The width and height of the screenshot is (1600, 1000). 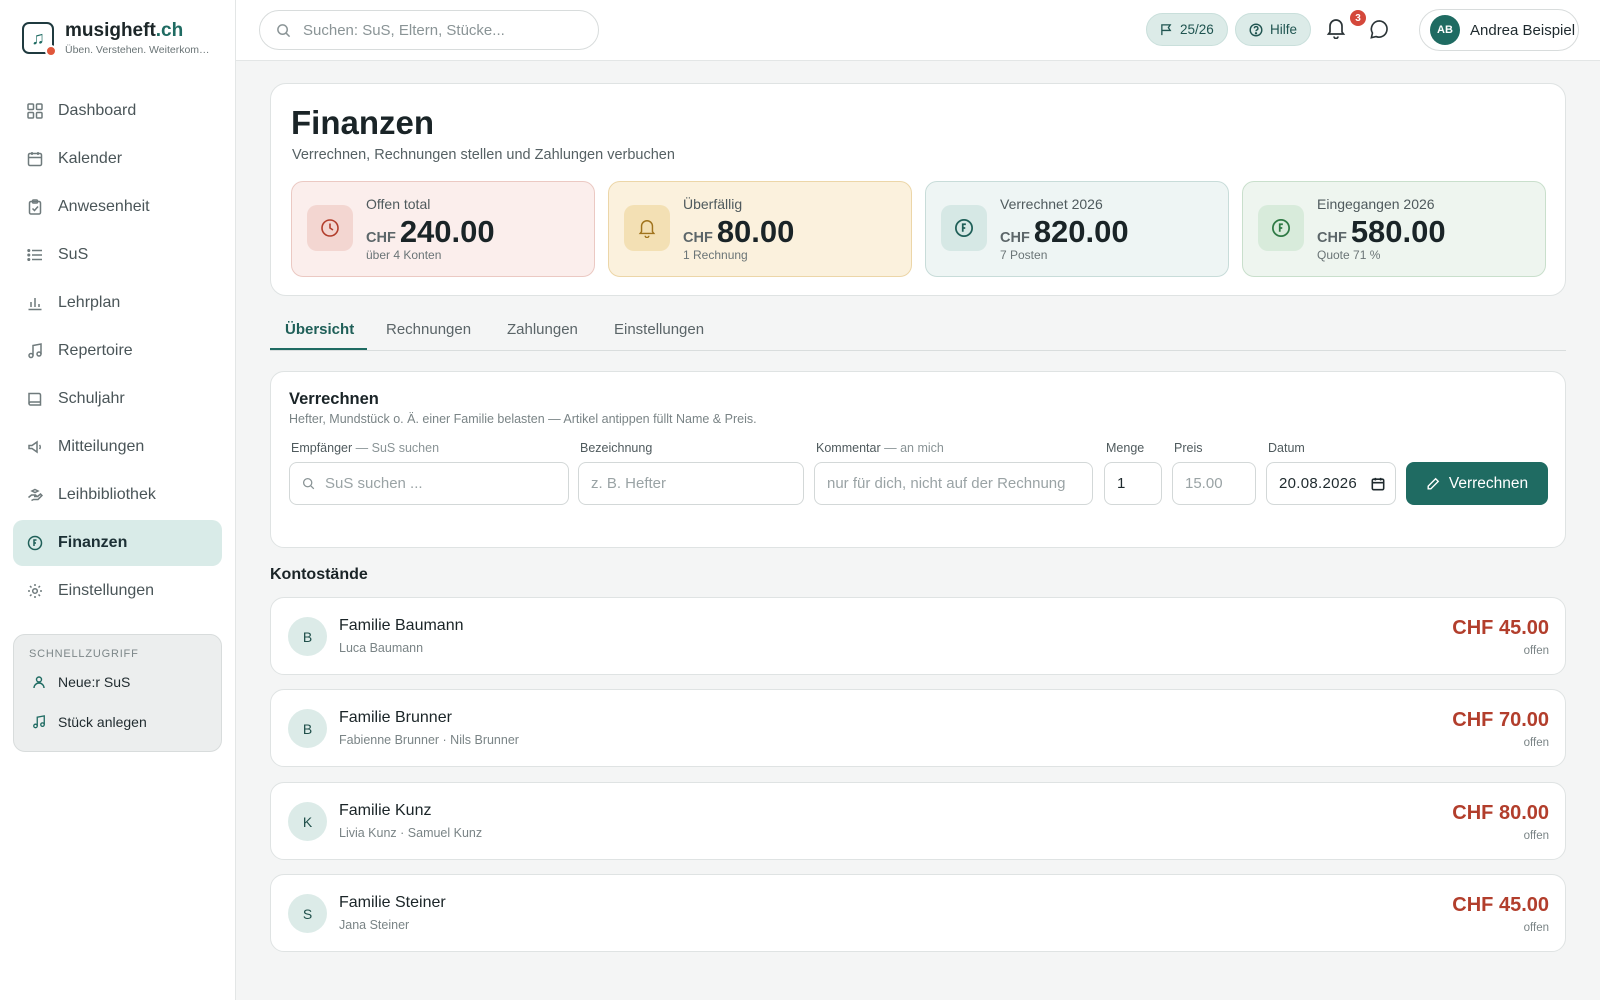 What do you see at coordinates (124, 30) in the screenshot?
I see `brand-name: musigheft.ch` at bounding box center [124, 30].